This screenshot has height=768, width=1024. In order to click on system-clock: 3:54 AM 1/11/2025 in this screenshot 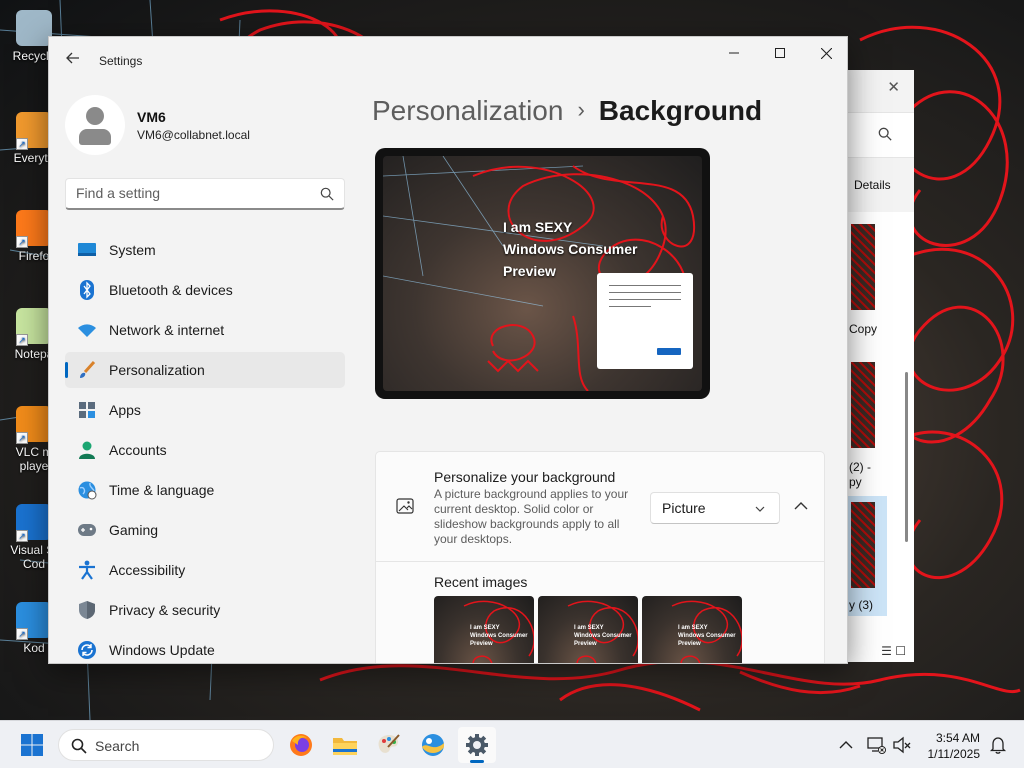, I will do `click(945, 746)`.